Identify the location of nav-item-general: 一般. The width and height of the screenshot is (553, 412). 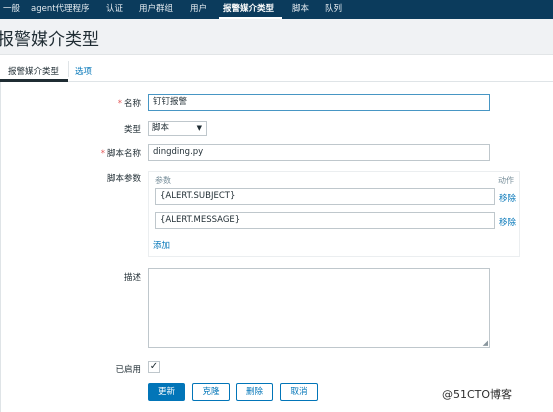
(11, 9).